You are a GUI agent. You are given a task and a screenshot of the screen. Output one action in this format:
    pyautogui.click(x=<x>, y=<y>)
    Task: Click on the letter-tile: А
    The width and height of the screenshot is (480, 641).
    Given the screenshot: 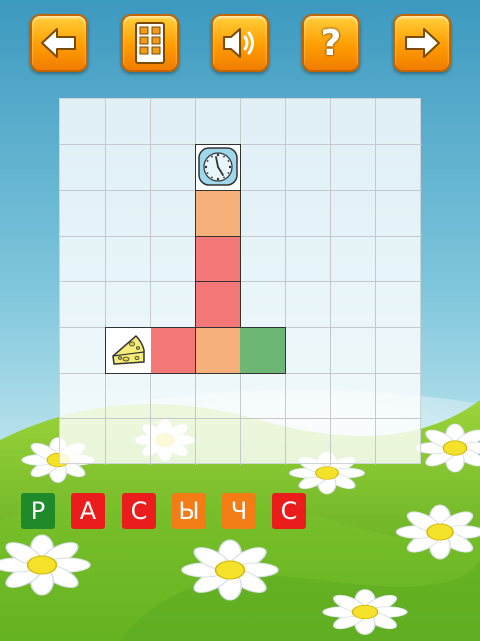 What is the action you would take?
    pyautogui.click(x=88, y=511)
    